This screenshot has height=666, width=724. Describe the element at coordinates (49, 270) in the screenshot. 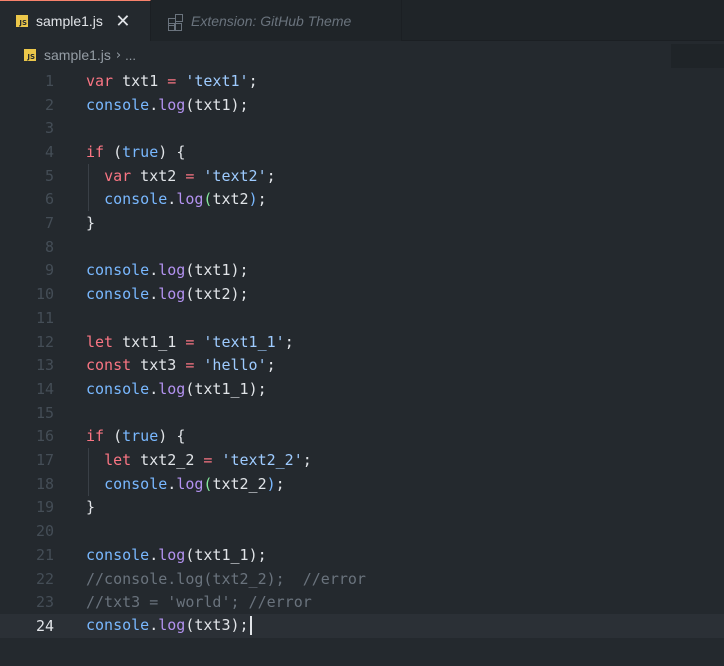

I see `line-number: 9` at that location.